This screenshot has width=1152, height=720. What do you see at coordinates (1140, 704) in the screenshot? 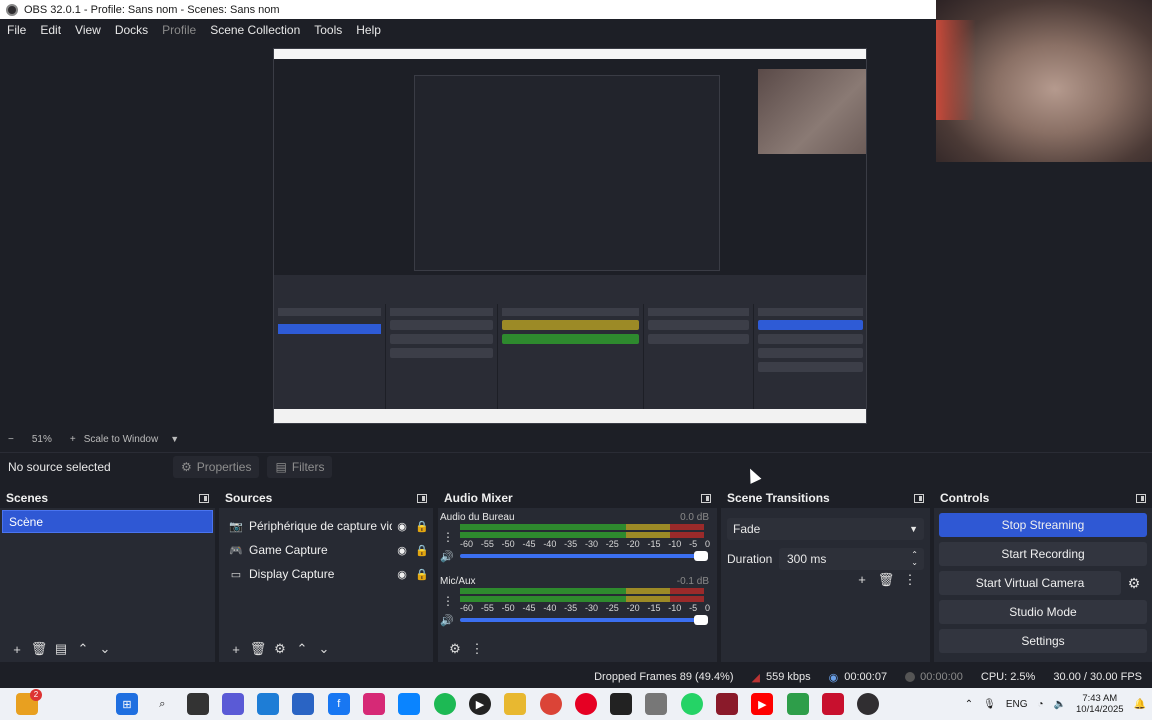
I see `notification-bell-icon: 🔔` at bounding box center [1140, 704].